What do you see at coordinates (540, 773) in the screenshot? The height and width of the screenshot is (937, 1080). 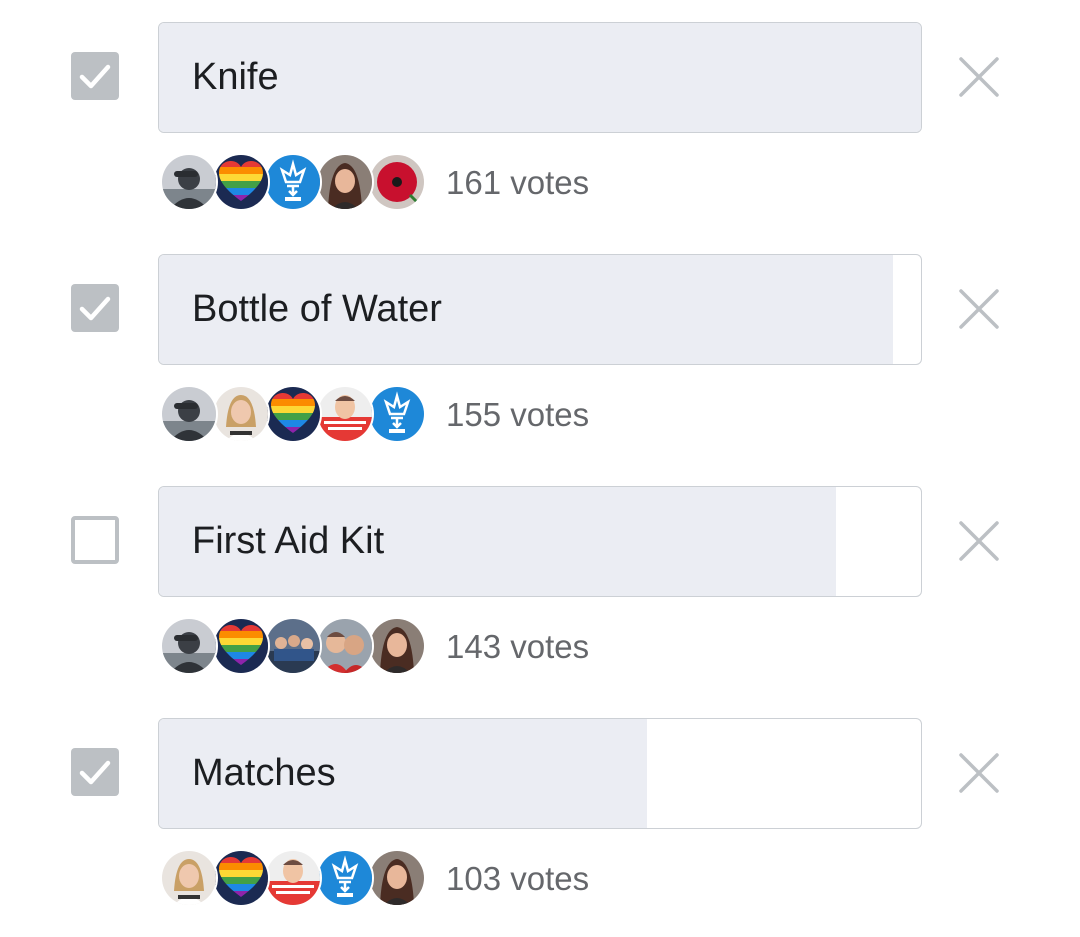 I see `option-bar: Matches` at bounding box center [540, 773].